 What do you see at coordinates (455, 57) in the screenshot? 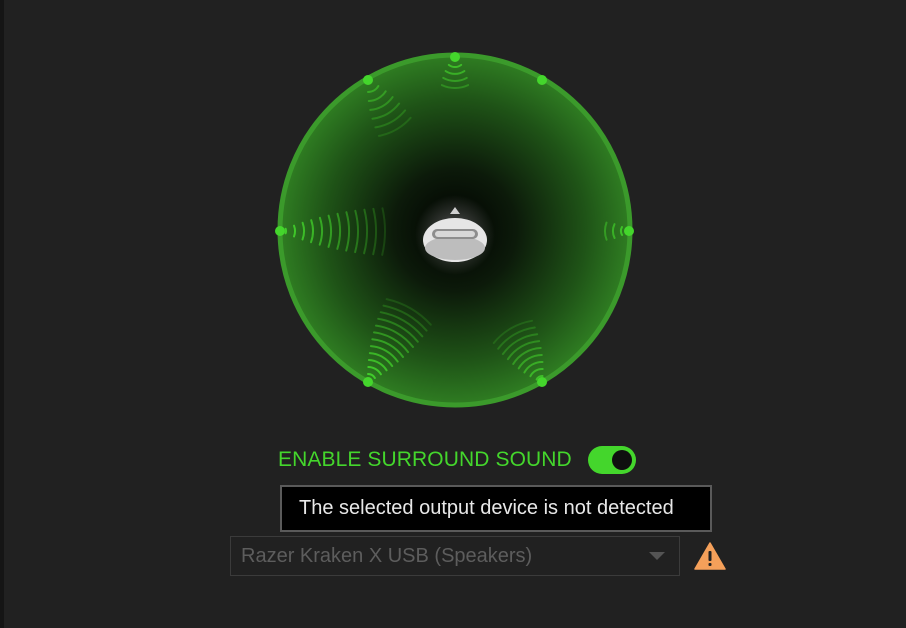
I see `speaker-front-center-dot` at bounding box center [455, 57].